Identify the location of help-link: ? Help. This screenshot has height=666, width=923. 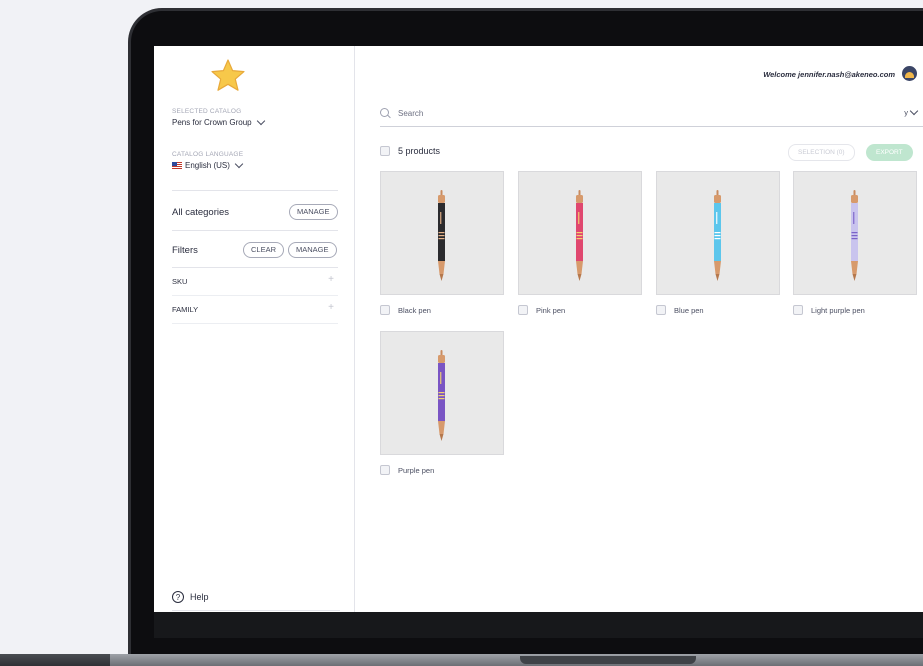
(190, 597).